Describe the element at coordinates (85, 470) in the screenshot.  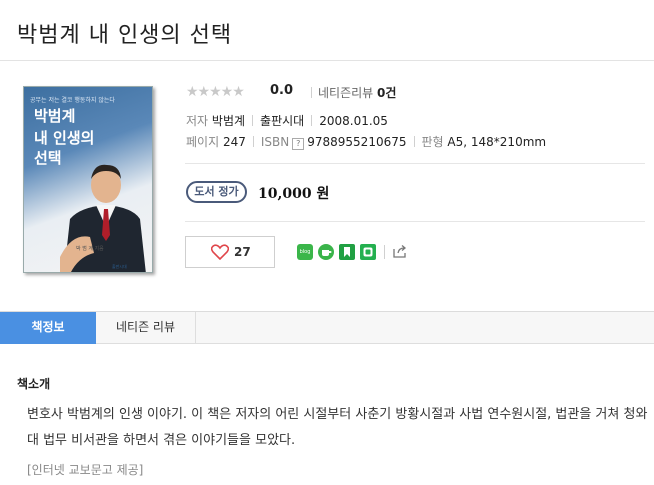
I see `source-credit: [인터넷 교보문고 제공]` at that location.